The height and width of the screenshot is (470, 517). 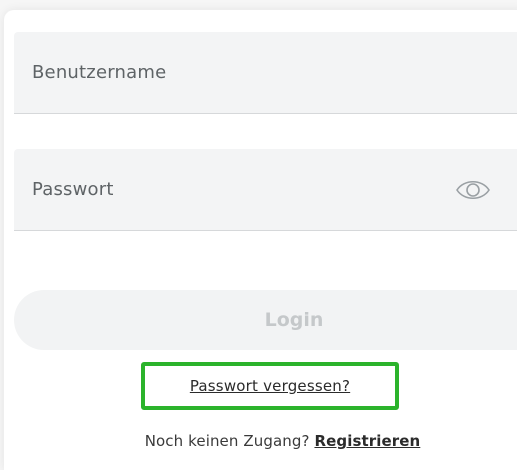 I want to click on signup-row: Noch keinen Zugang? Registrieren, so click(x=258, y=441).